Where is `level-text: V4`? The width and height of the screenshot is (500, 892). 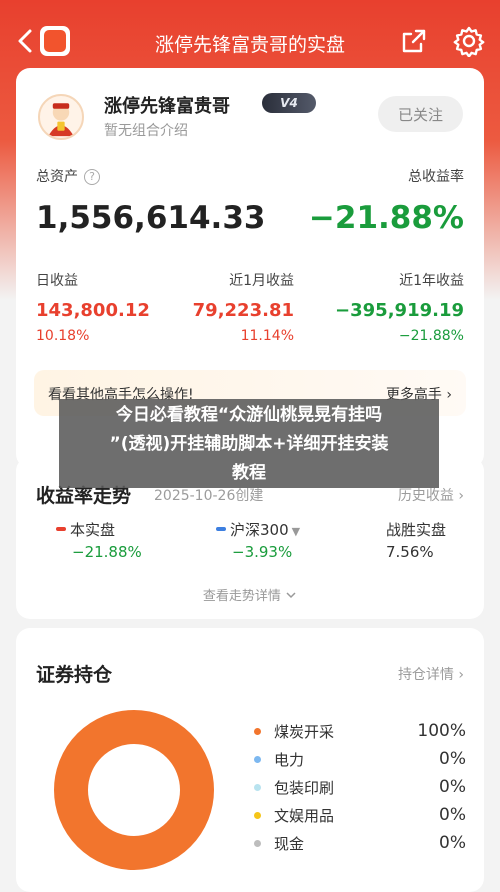
level-text: V4 is located at coordinates (289, 103).